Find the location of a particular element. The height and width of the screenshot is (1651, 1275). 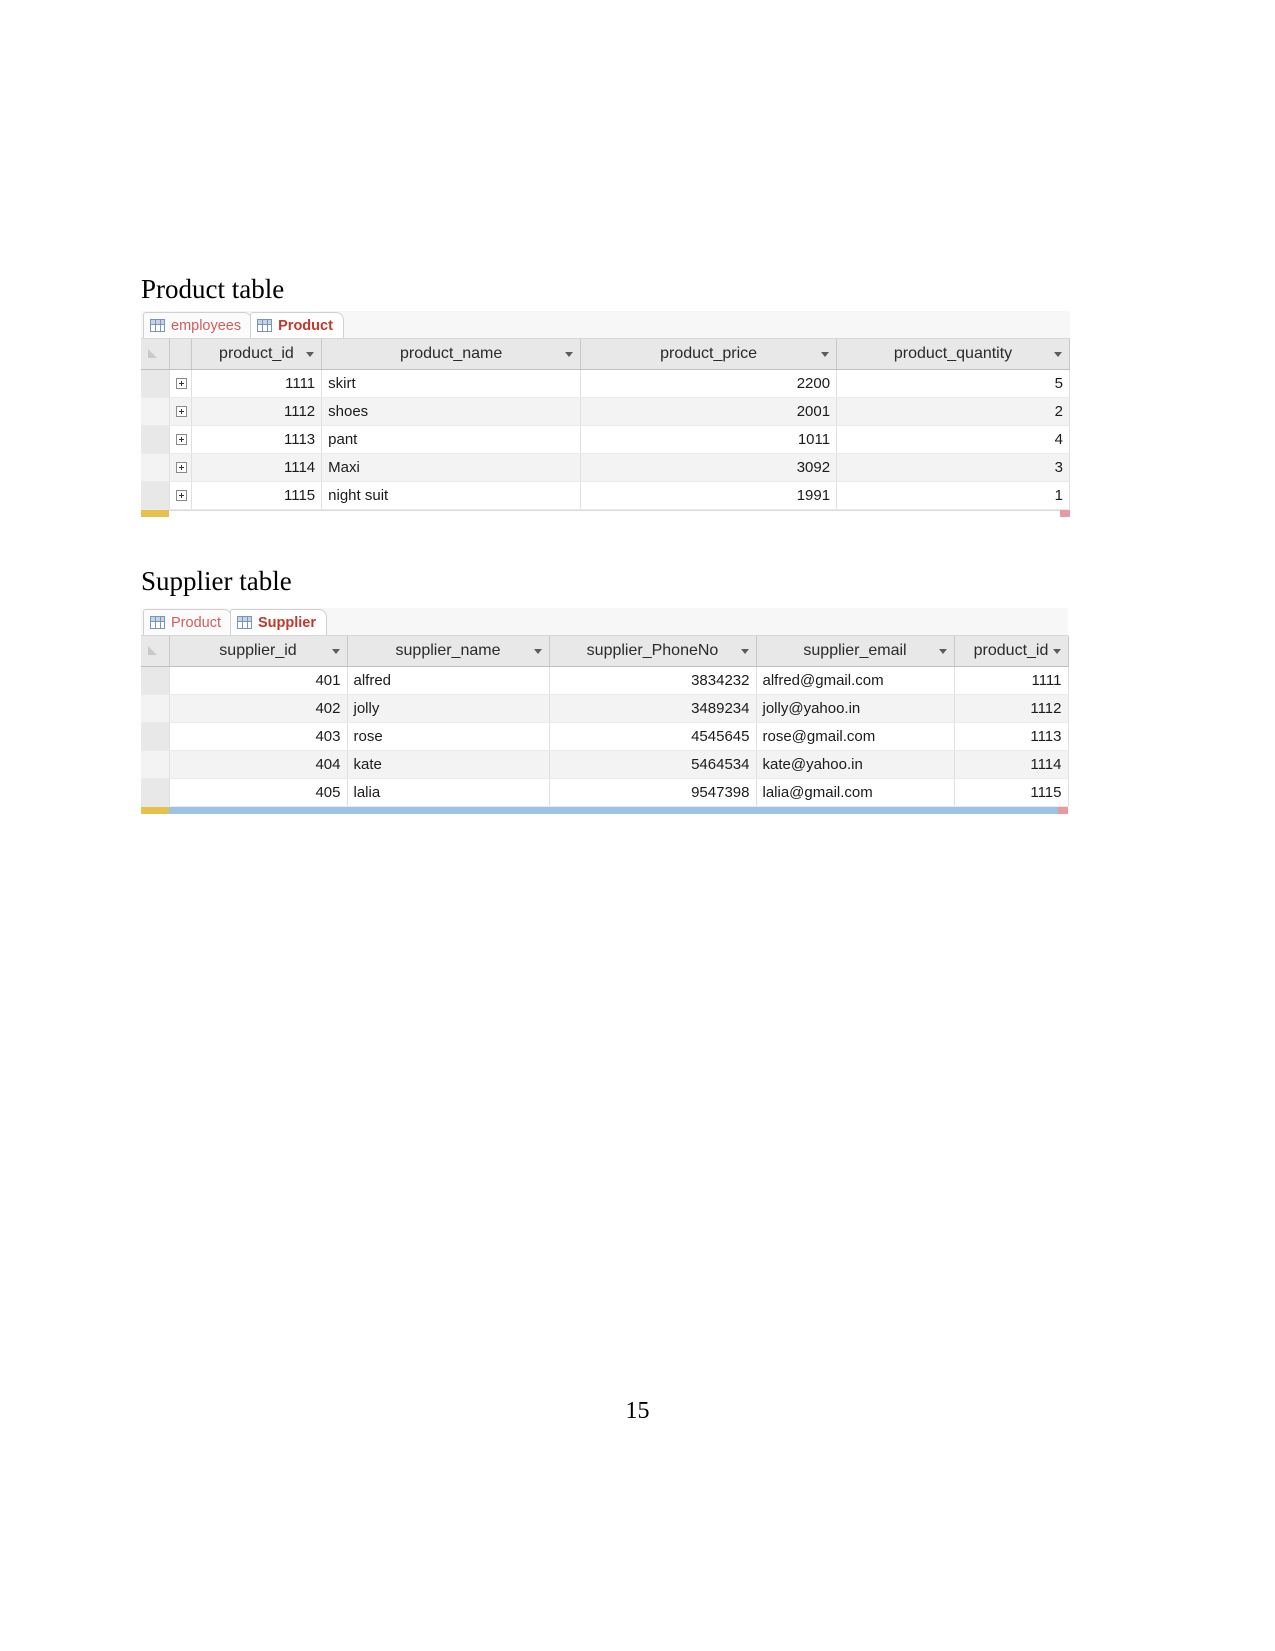

table-row: 404 kate 5464534 kate@yahoo.in 1114 is located at coordinates (605, 764).